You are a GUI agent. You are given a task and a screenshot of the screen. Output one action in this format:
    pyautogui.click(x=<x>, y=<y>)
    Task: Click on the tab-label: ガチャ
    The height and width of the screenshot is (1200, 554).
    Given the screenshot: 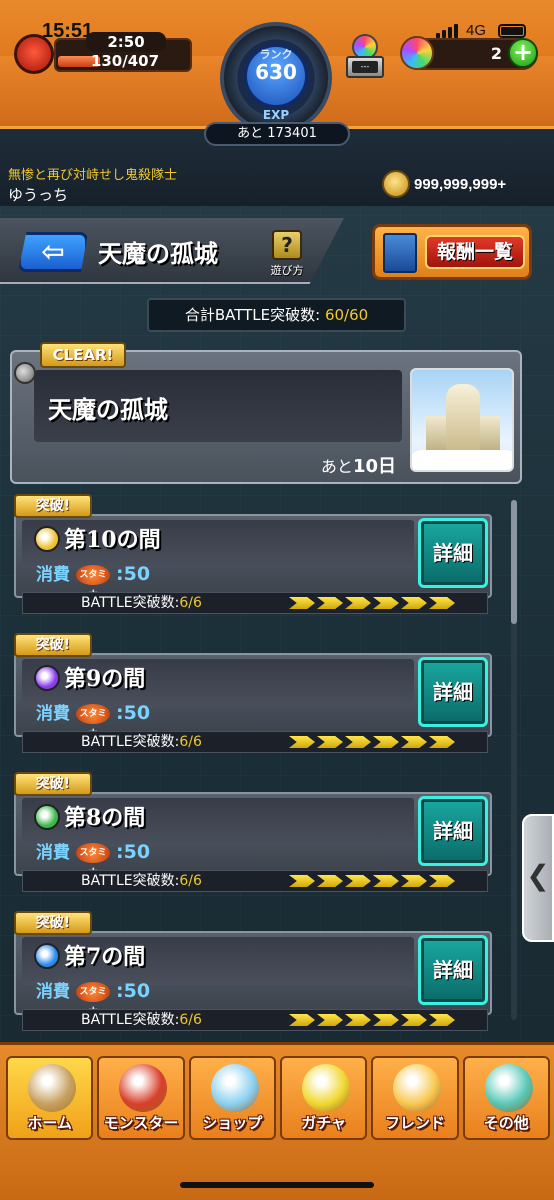 What is the action you would take?
    pyautogui.click(x=324, y=1123)
    